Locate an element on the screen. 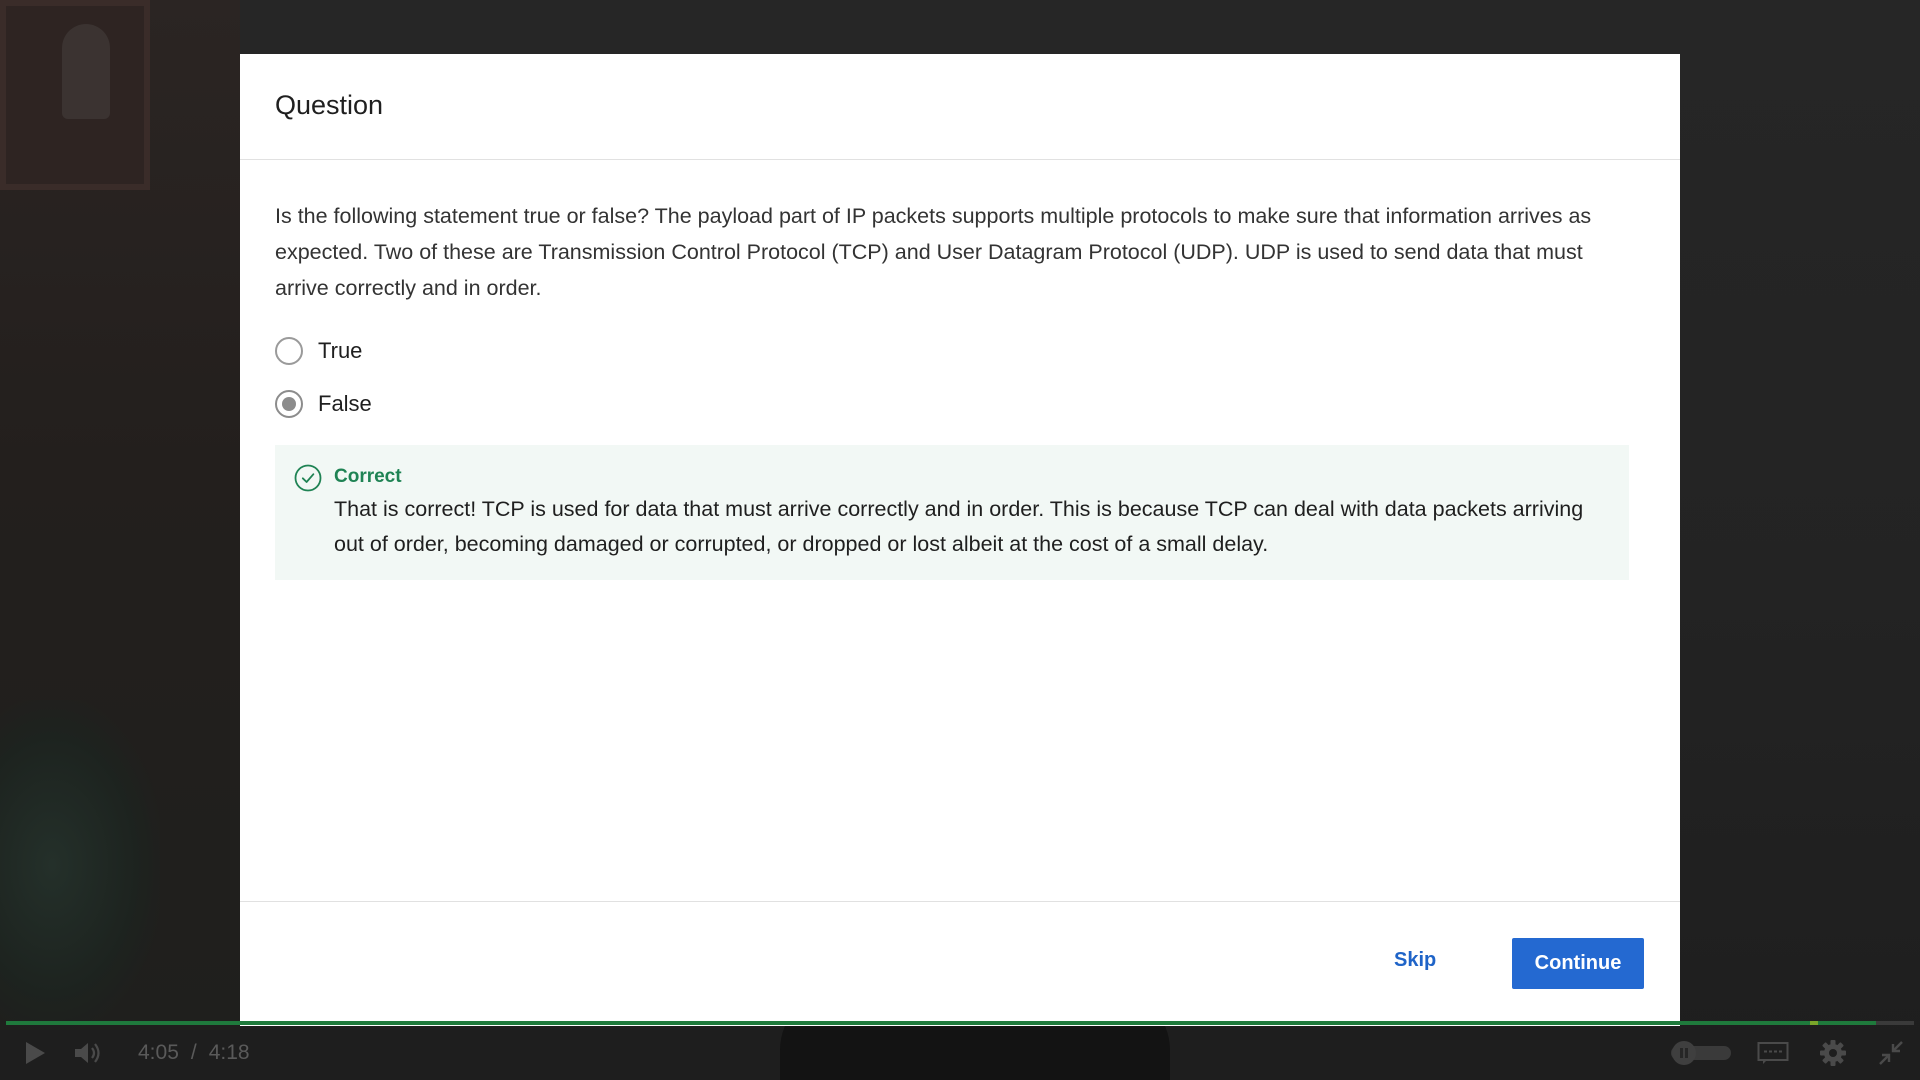 The height and width of the screenshot is (1080, 1920). volume-icon is located at coordinates (87, 1053).